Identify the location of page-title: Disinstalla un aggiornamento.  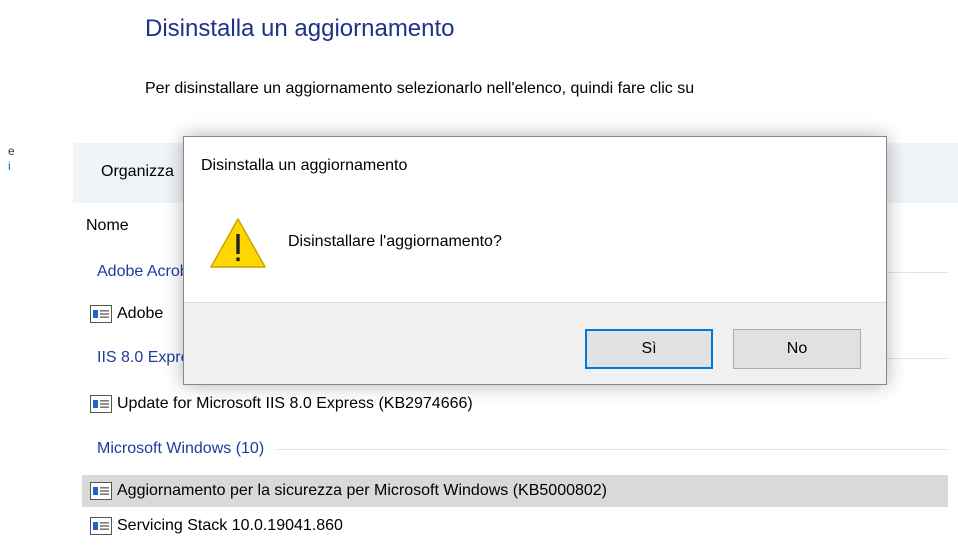
(300, 28).